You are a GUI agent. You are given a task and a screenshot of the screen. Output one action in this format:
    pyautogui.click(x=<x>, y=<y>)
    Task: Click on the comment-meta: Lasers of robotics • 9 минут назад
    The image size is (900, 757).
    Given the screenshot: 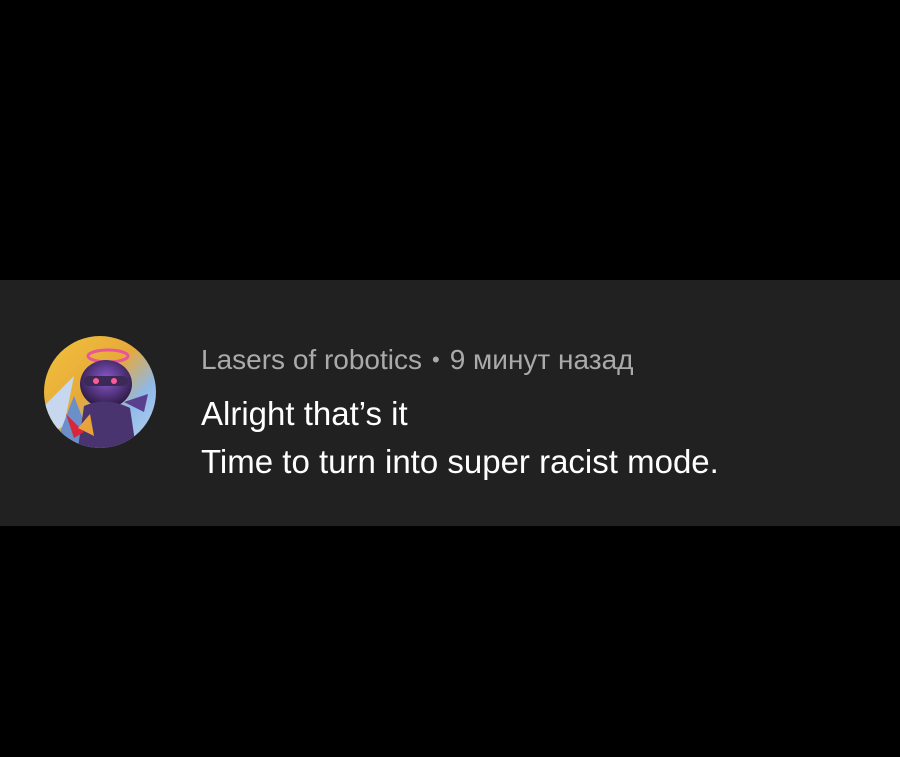 What is the action you would take?
    pyautogui.click(x=540, y=360)
    